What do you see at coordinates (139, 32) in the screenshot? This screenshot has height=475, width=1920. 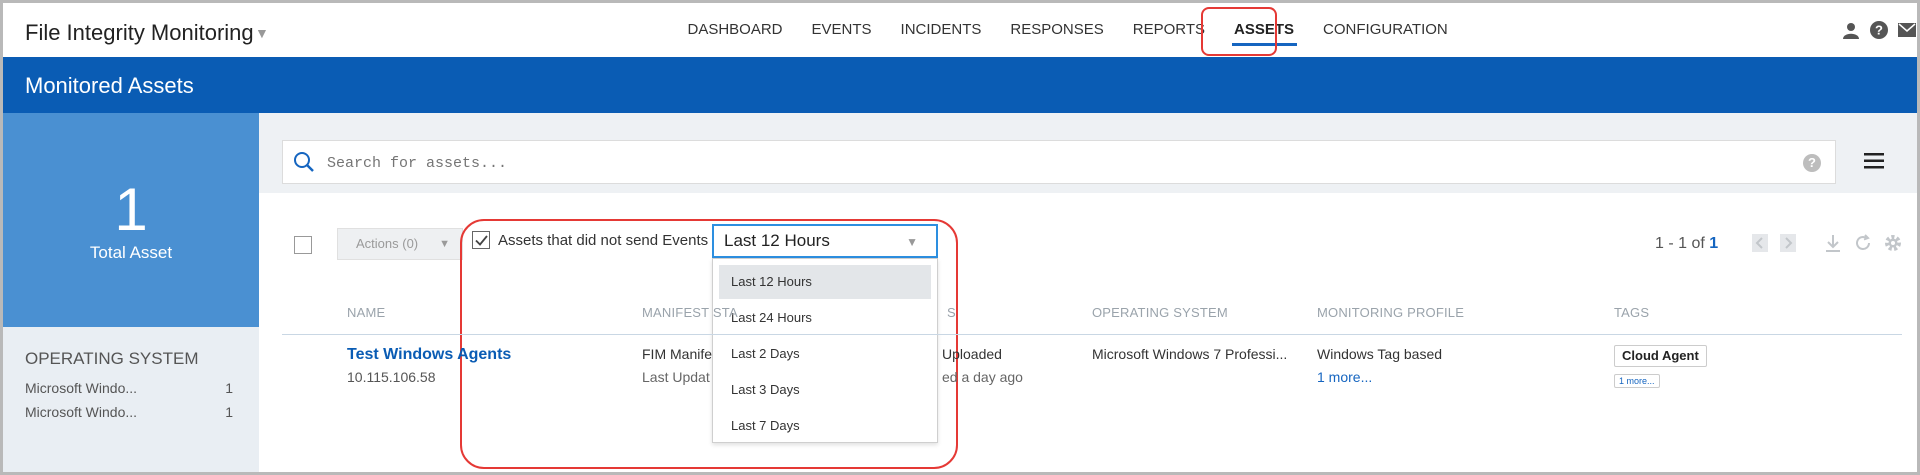 I see `app-title: File Integrity Monitoring` at bounding box center [139, 32].